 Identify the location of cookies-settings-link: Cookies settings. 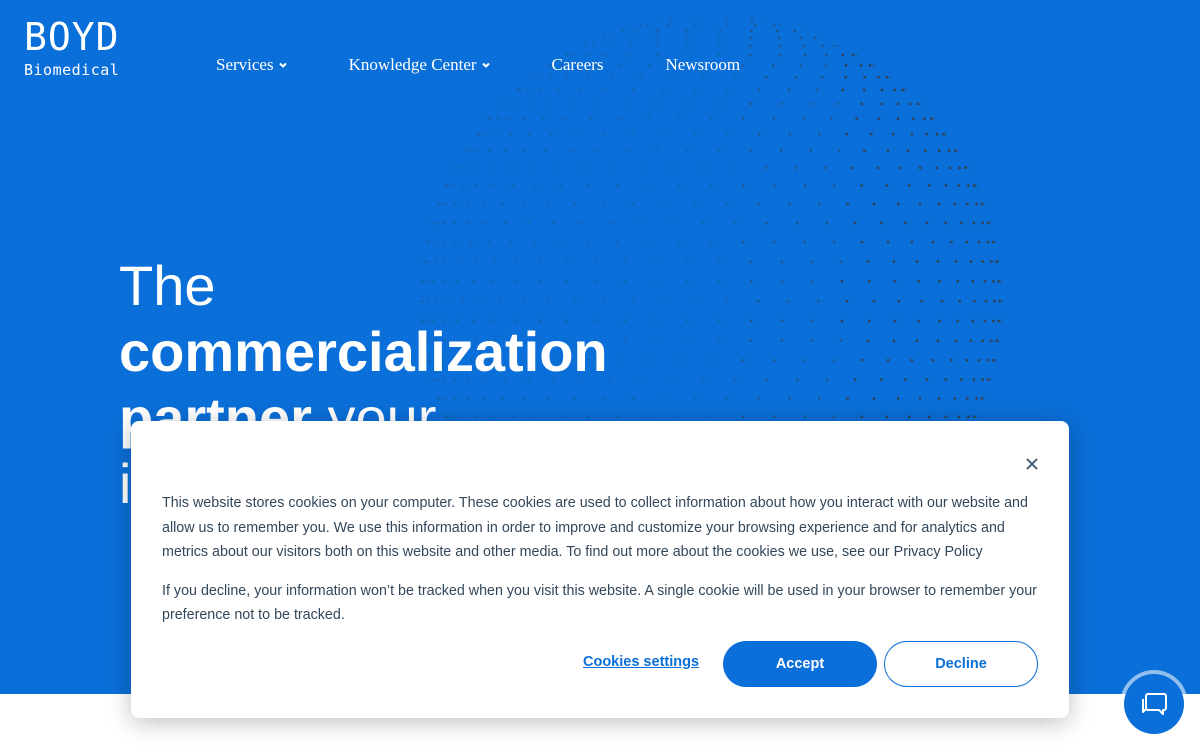
(641, 662).